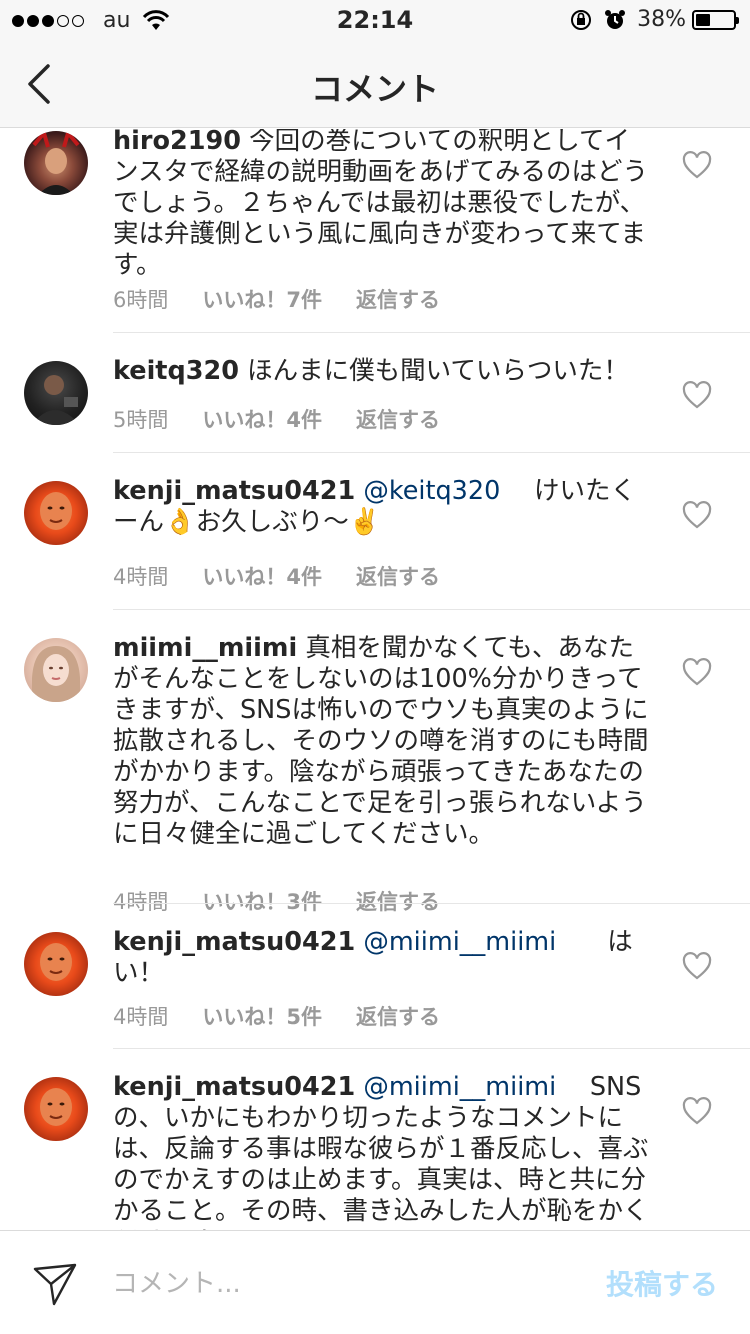  I want to click on comment-meta: 4時間 いいね！4件 返信する, so click(293, 576).